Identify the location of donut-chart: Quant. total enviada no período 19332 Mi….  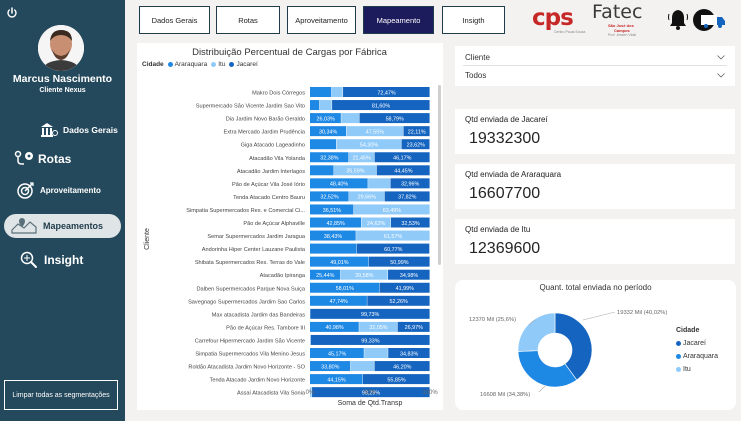
(595, 345).